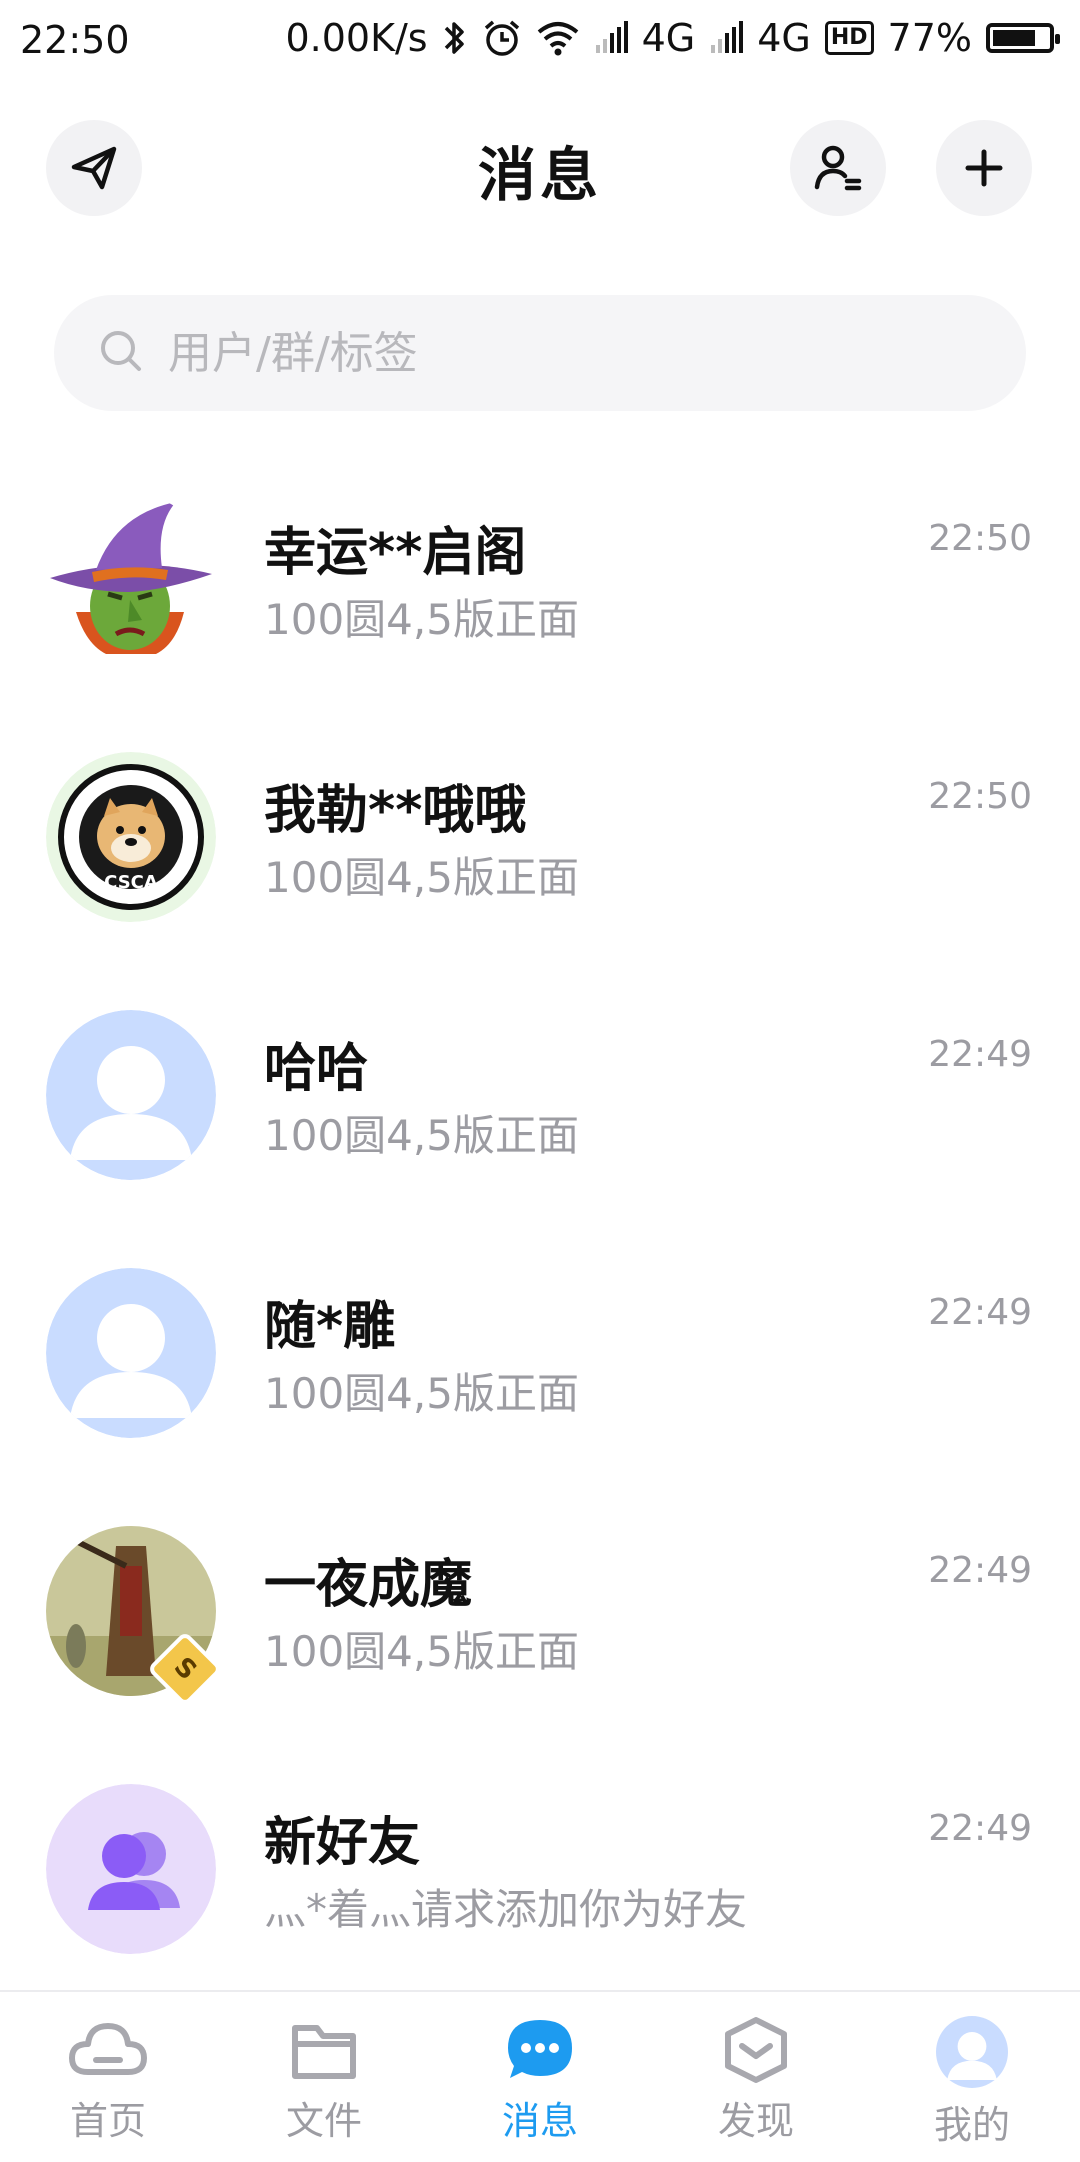 The height and width of the screenshot is (2162, 1080). I want to click on search-input, so click(548, 353).